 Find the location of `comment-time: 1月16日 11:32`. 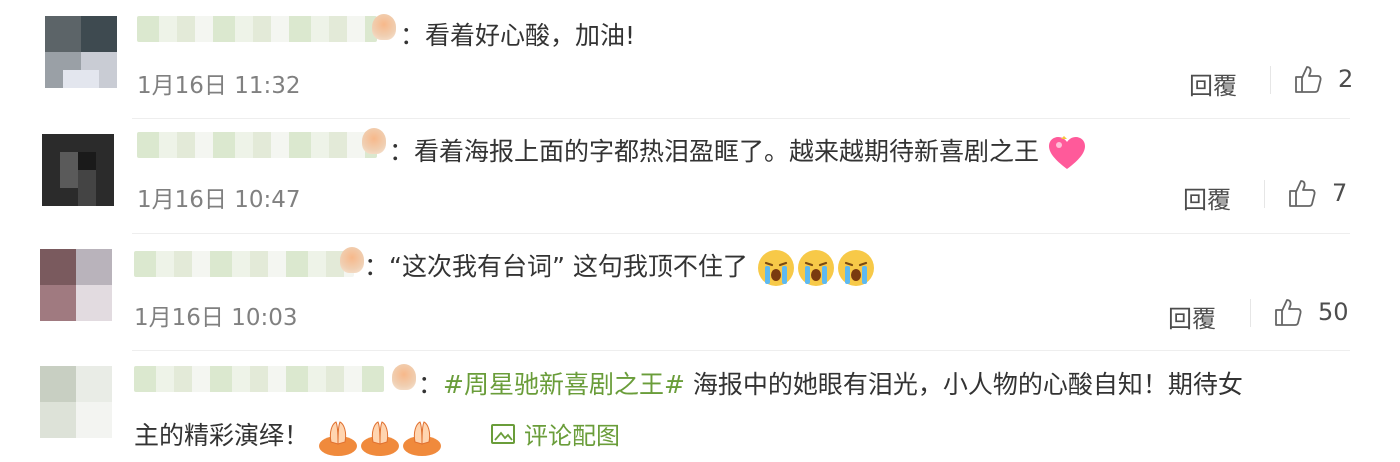

comment-time: 1月16日 11:32 is located at coordinates (219, 86).